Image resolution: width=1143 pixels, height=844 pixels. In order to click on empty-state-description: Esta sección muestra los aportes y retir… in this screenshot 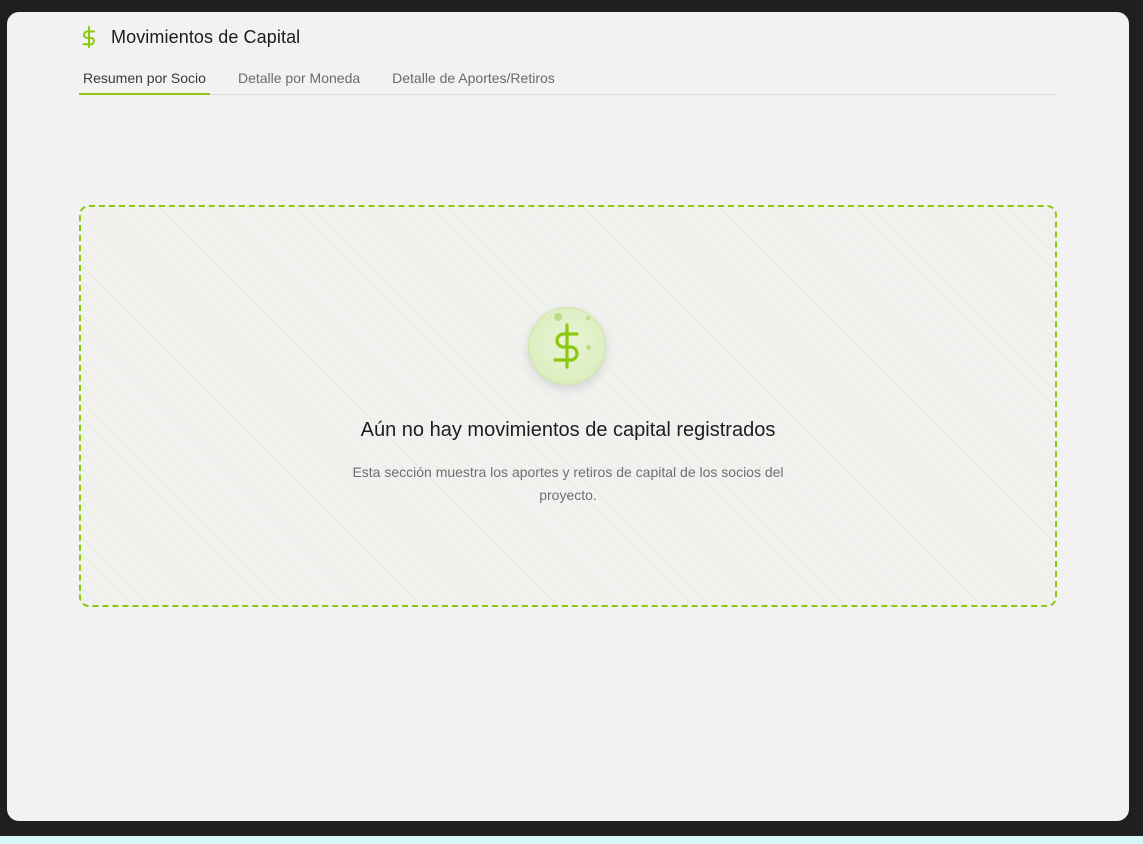, I will do `click(568, 483)`.